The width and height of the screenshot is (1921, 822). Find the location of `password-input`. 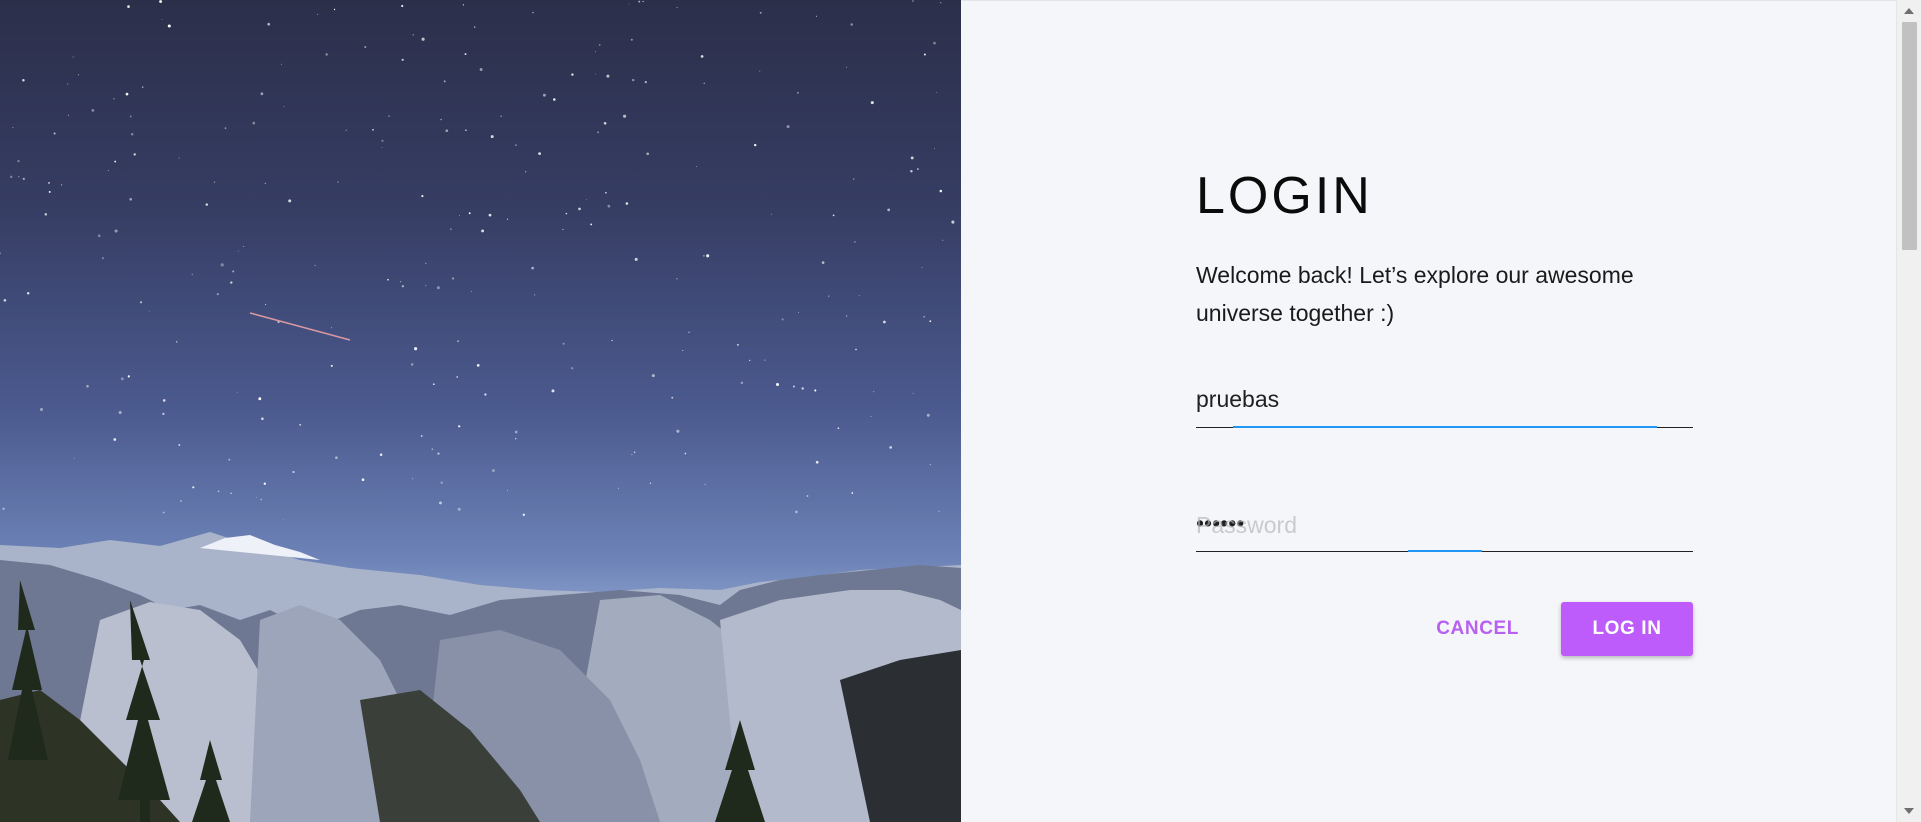

password-input is located at coordinates (1444, 523).